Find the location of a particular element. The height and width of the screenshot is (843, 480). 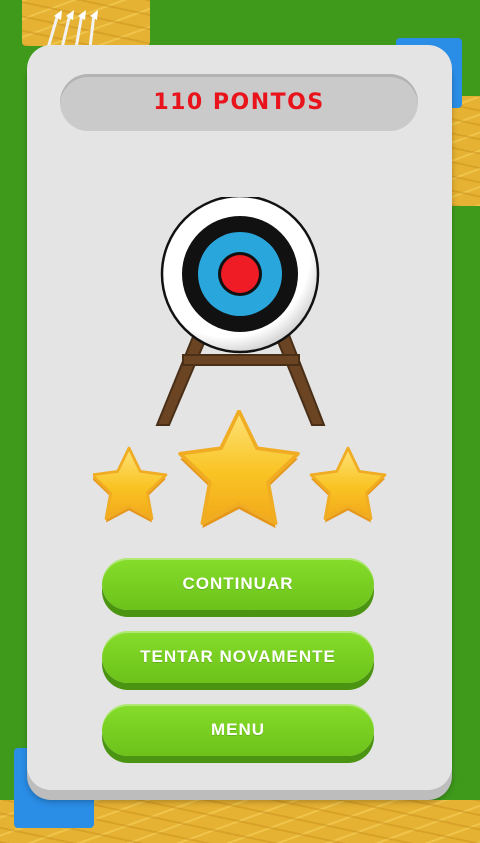

score-bar: 110 PONTOS is located at coordinates (239, 102).